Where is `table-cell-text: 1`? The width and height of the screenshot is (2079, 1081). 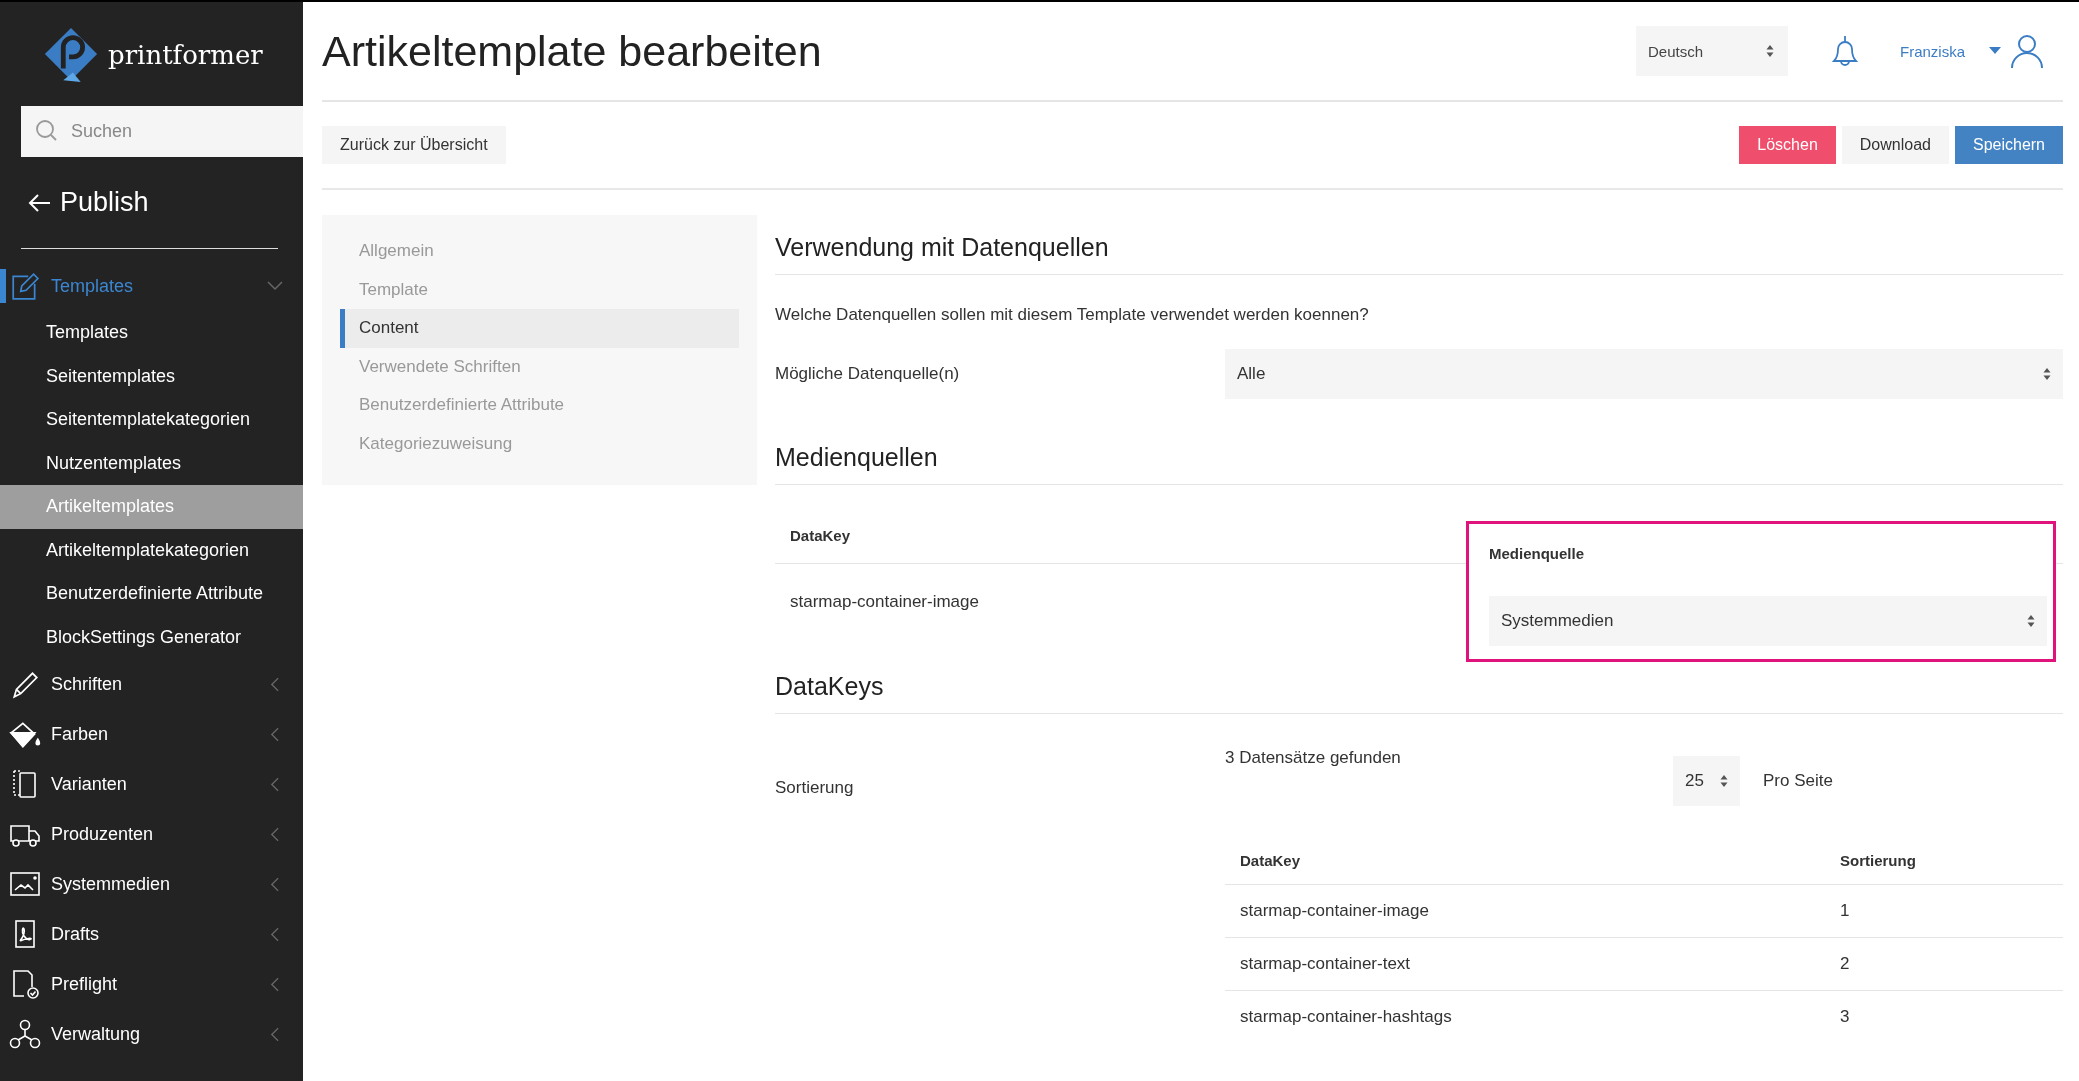
table-cell-text: 1 is located at coordinates (1845, 911).